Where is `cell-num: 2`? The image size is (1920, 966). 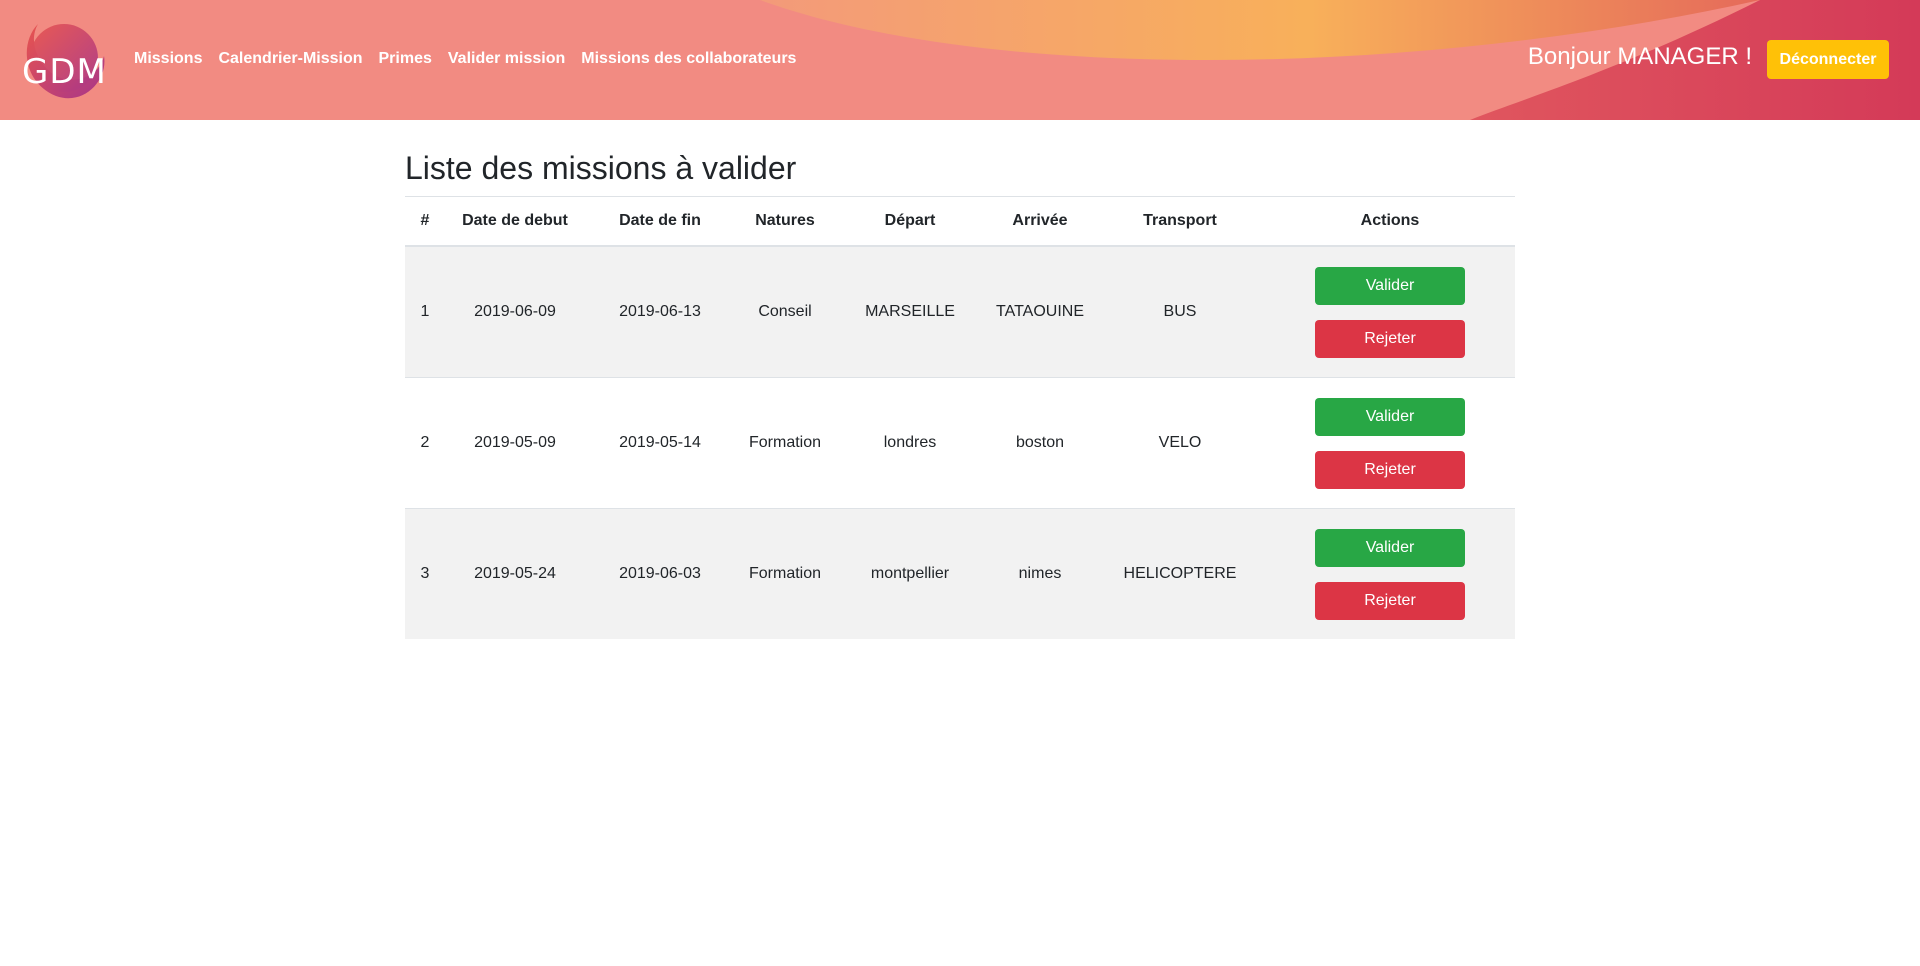 cell-num: 2 is located at coordinates (425, 443).